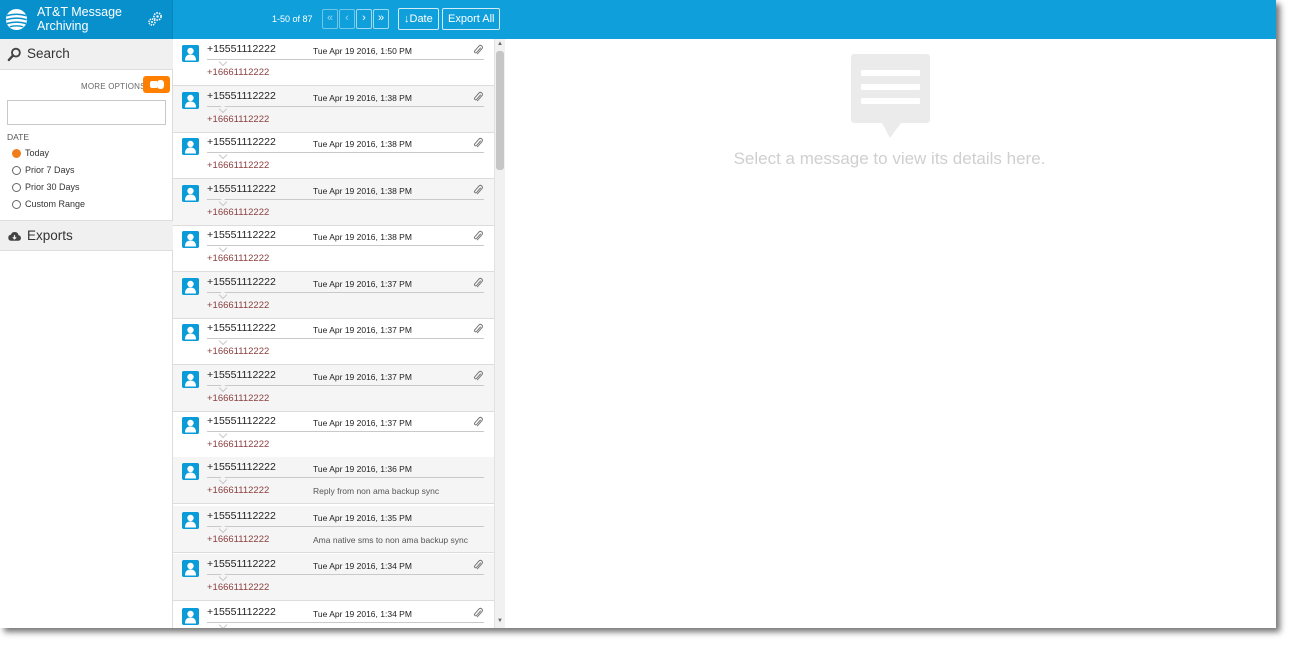 This screenshot has height=645, width=1293. I want to click on app-title: AT&T Message Archiving, so click(79, 19).